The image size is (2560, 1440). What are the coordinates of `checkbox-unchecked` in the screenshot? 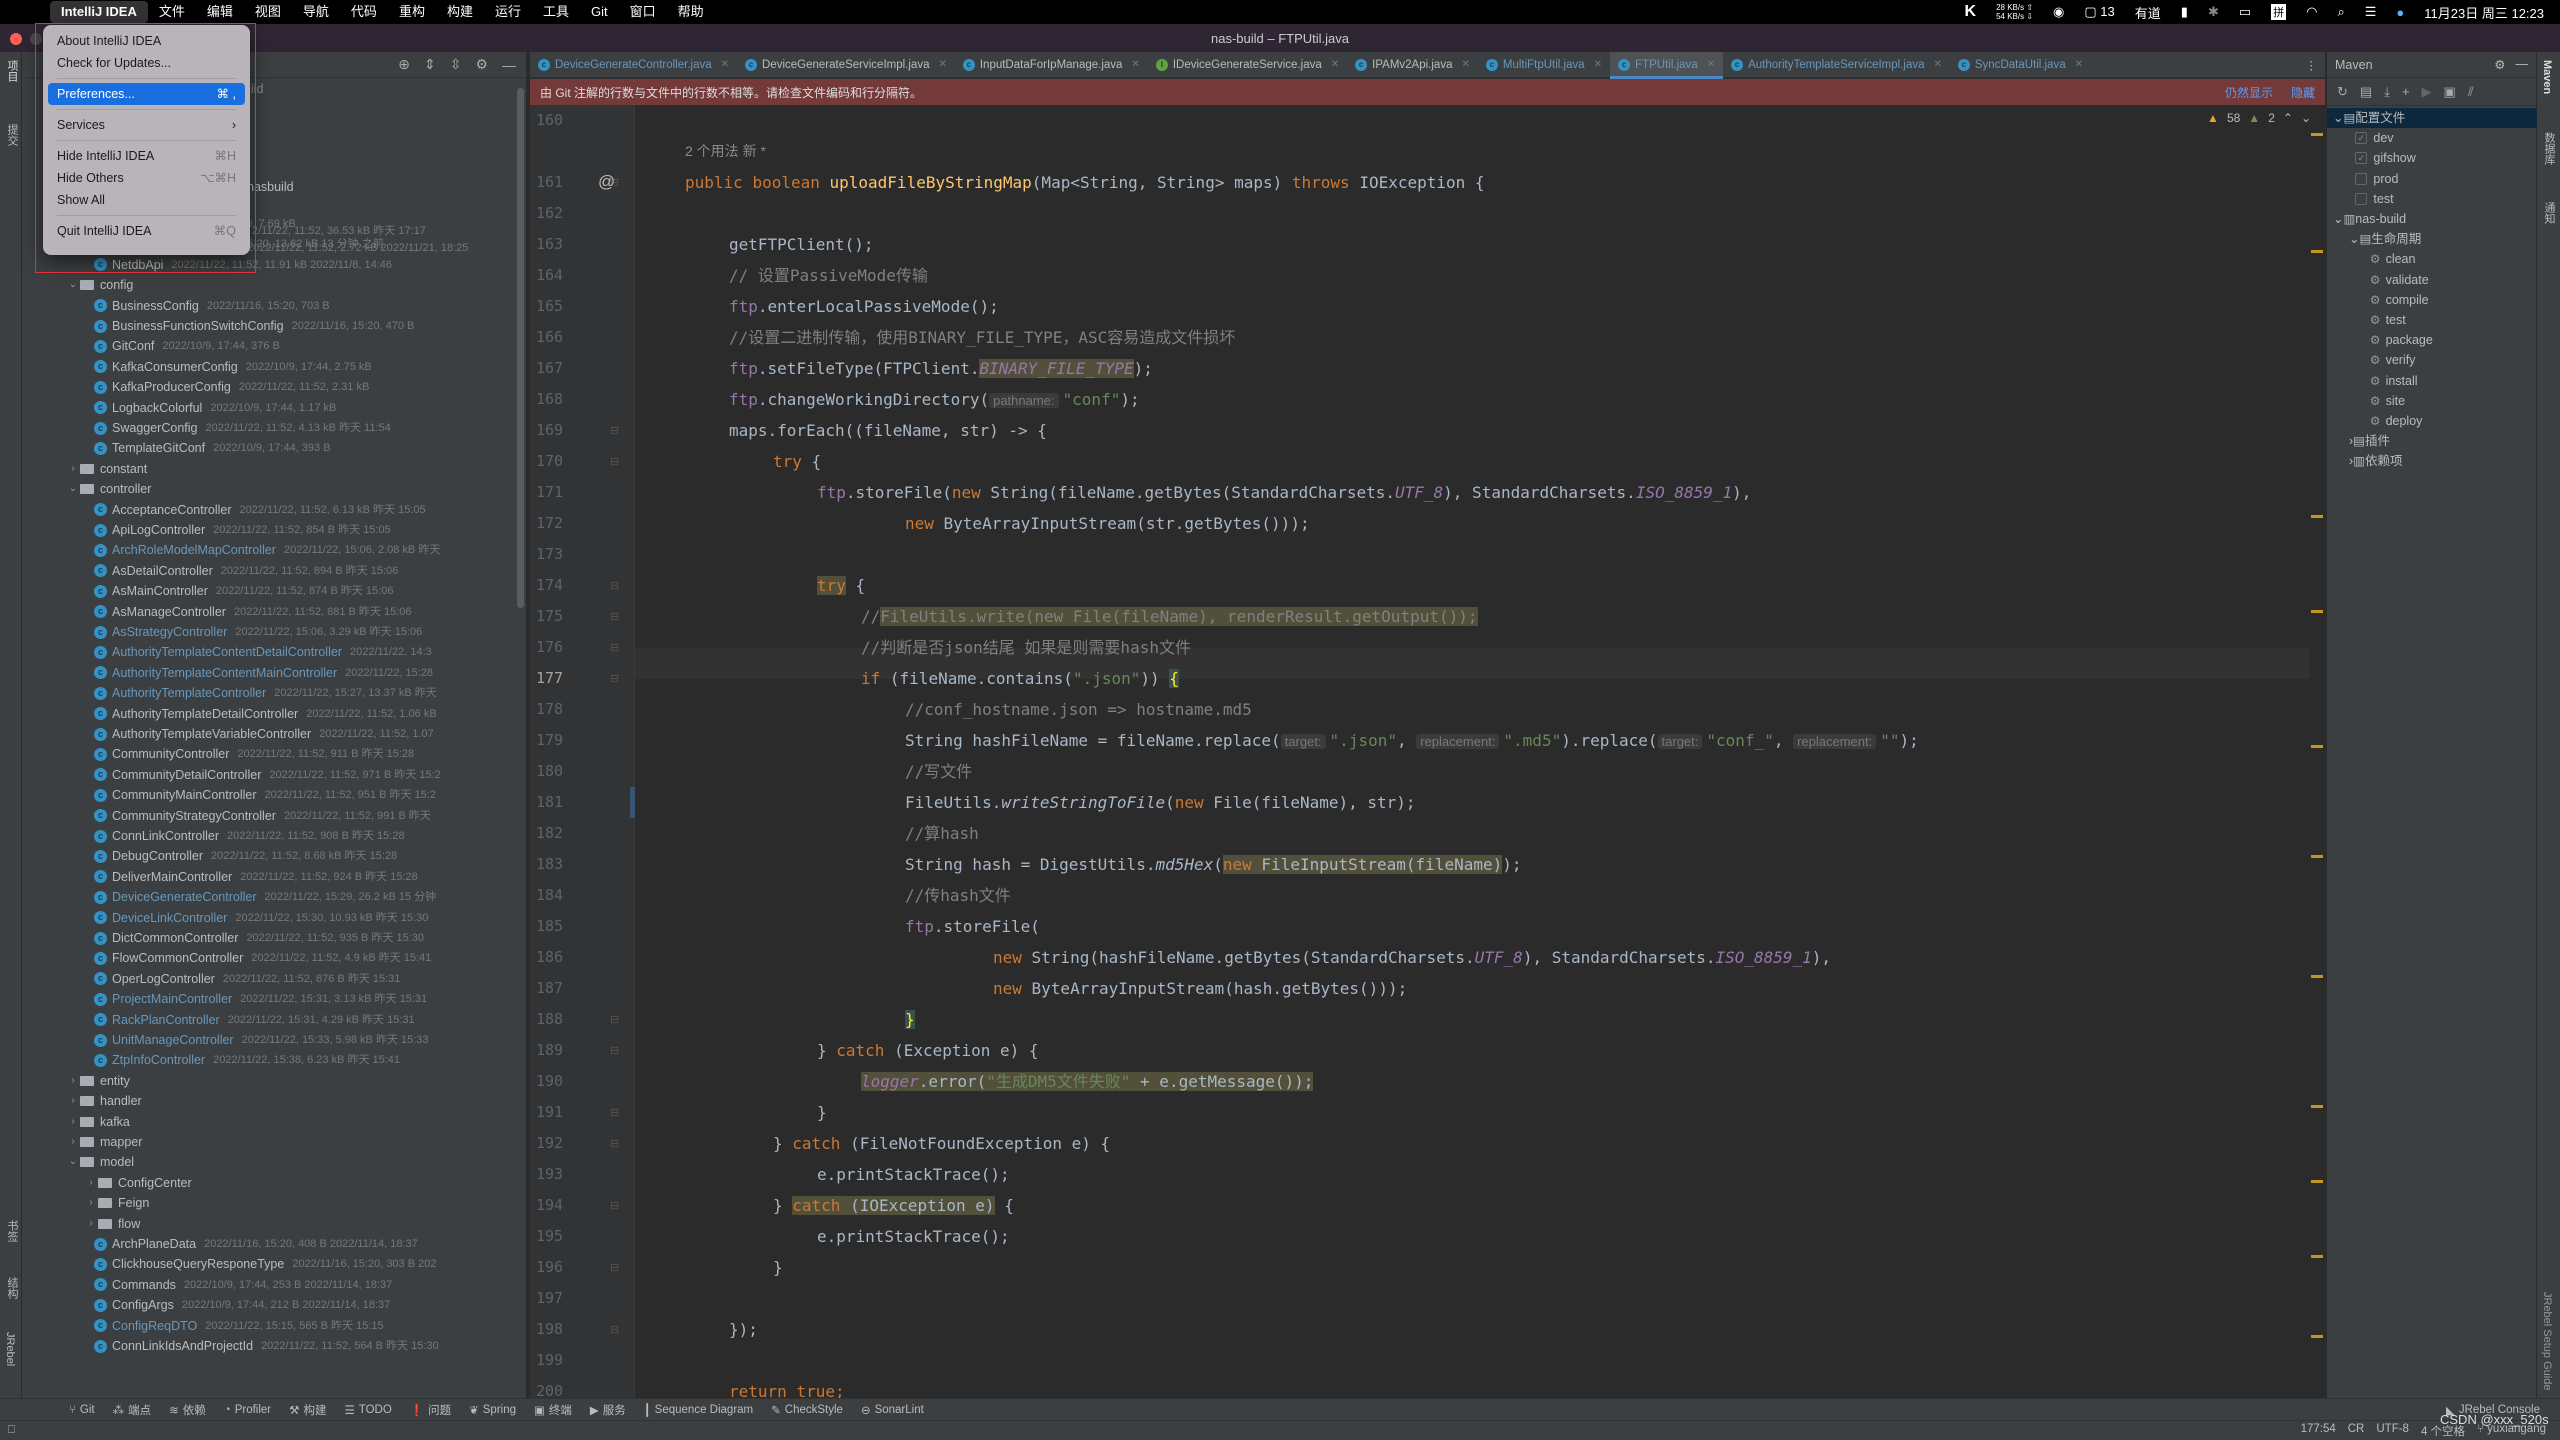 It's located at (2361, 178).